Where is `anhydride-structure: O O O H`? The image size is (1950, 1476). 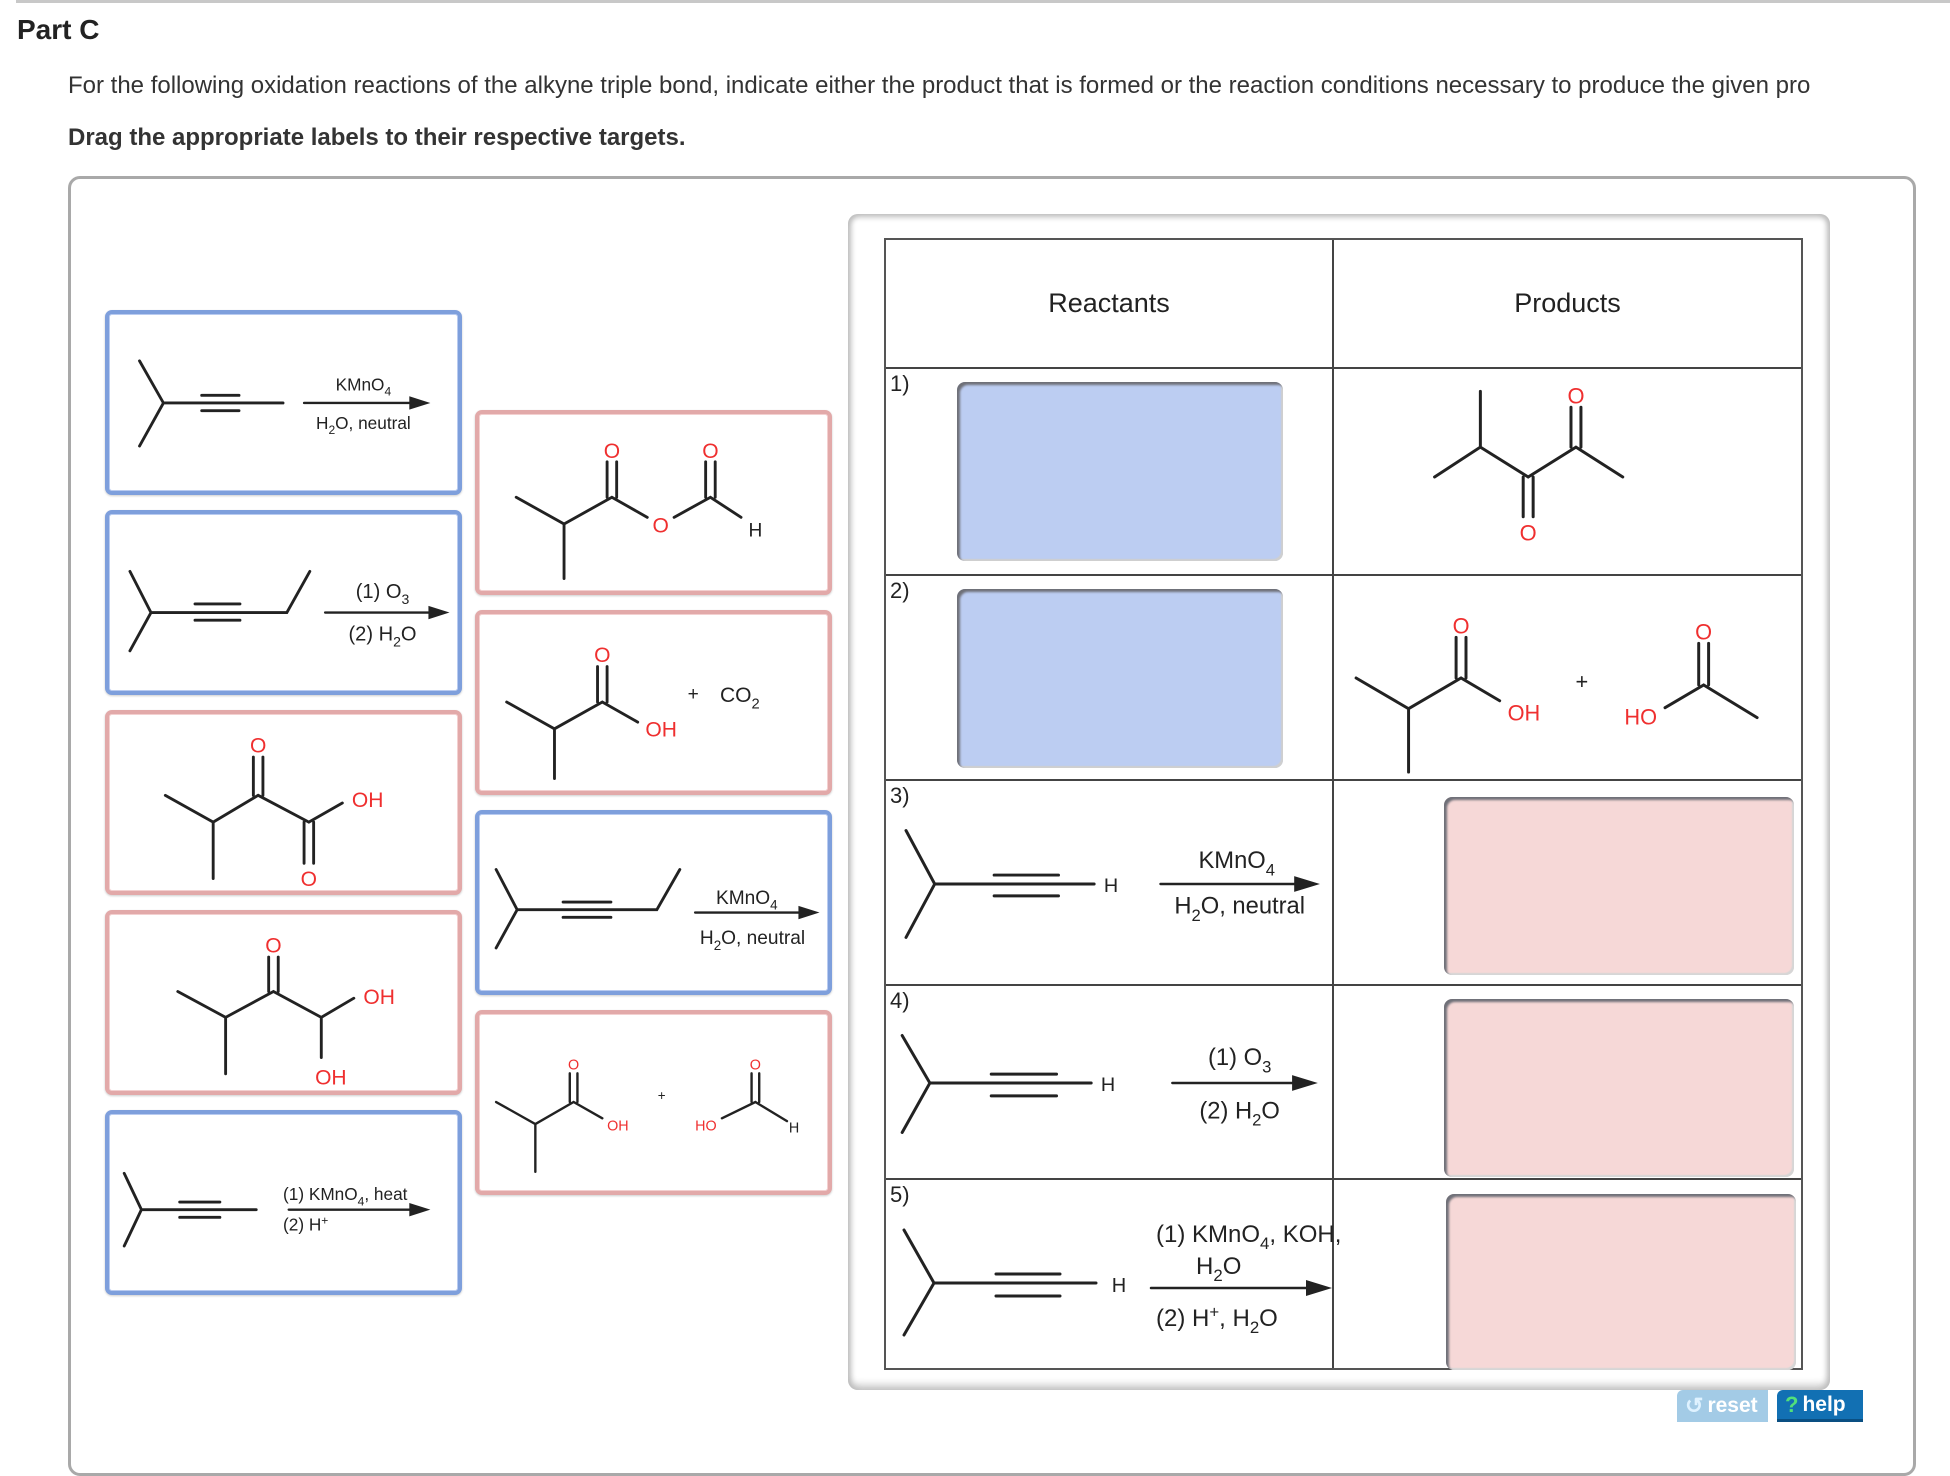
anhydride-structure: O O O H is located at coordinates (638, 510).